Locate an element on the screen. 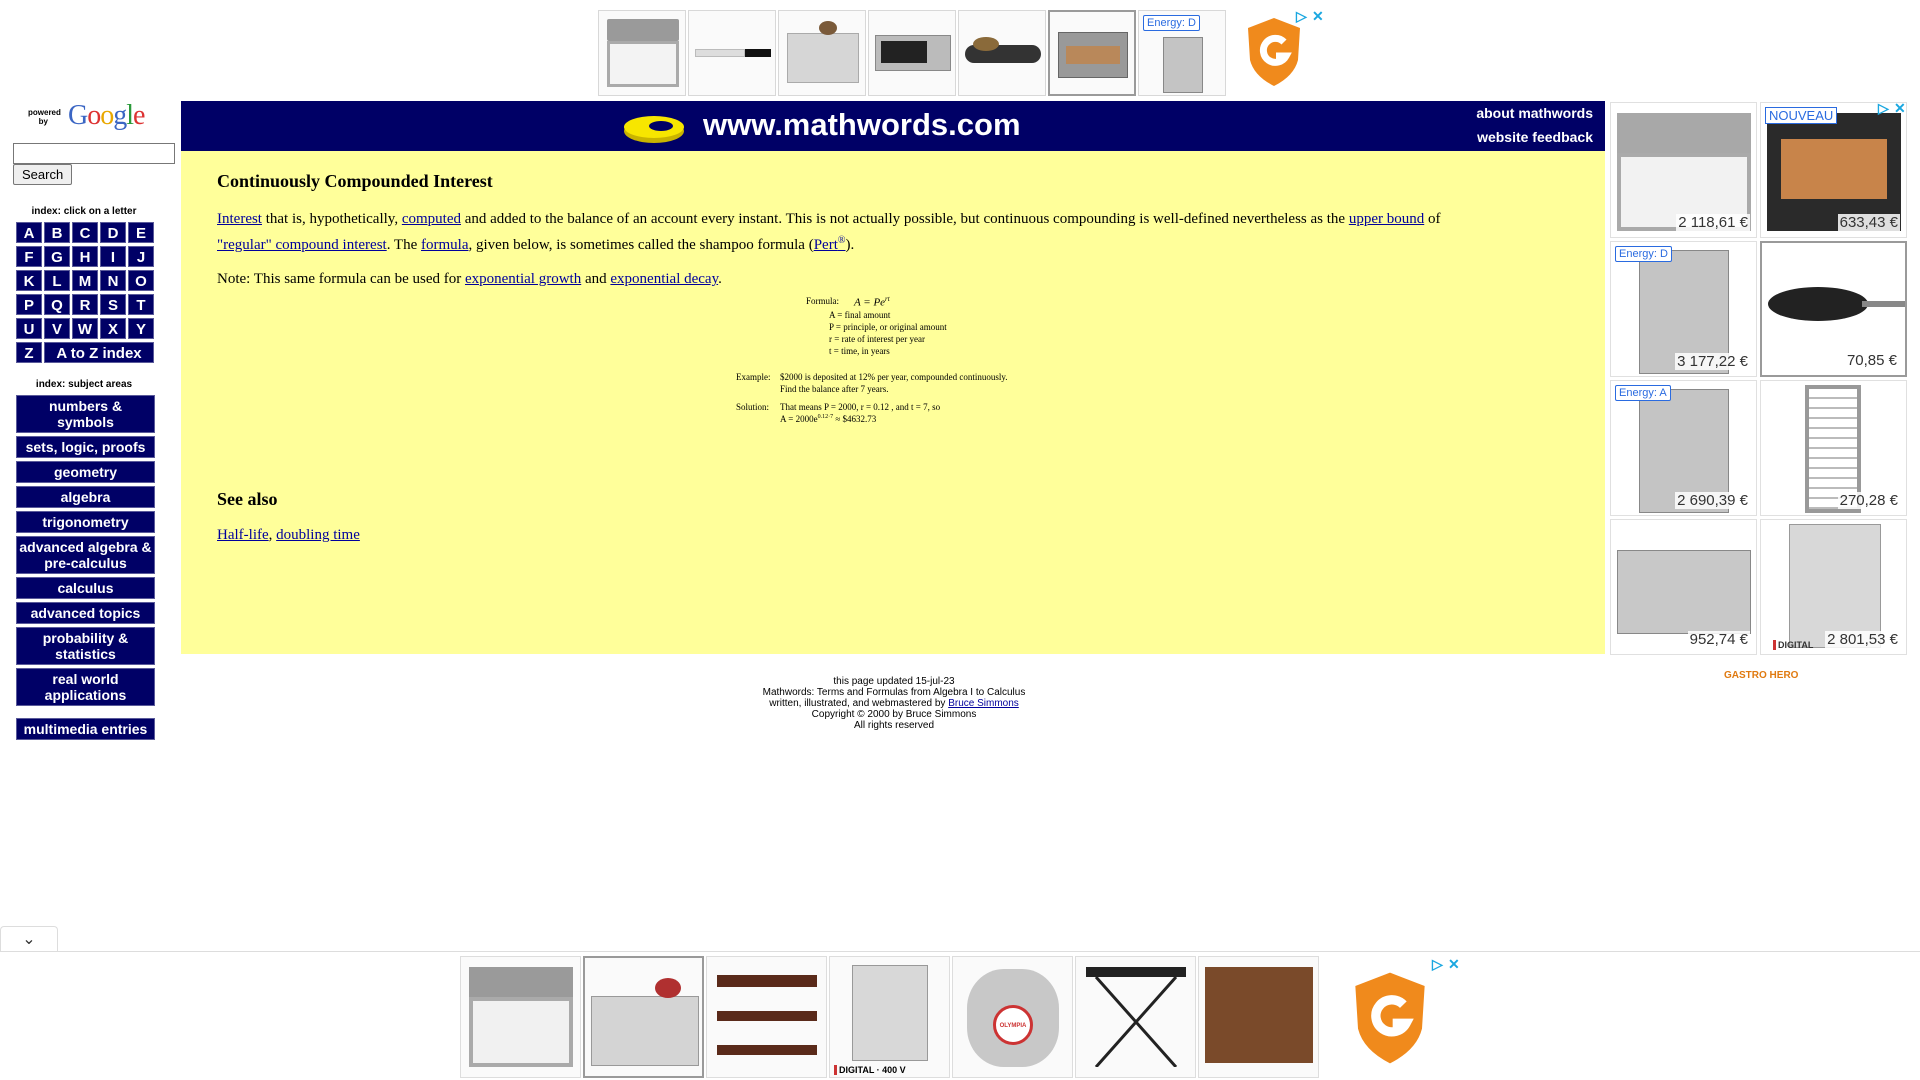  ad-thumb-grill is located at coordinates (1092, 53).